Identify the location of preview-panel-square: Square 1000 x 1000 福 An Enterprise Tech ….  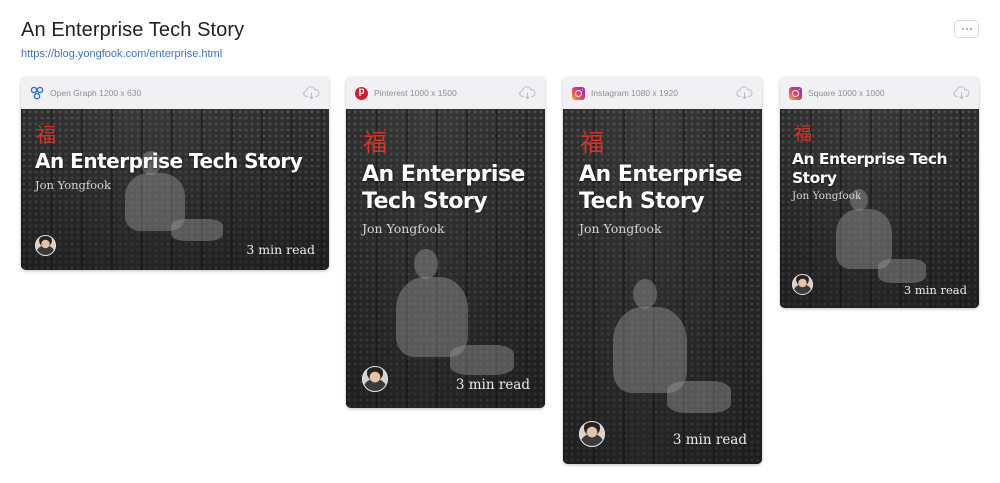
(879, 192).